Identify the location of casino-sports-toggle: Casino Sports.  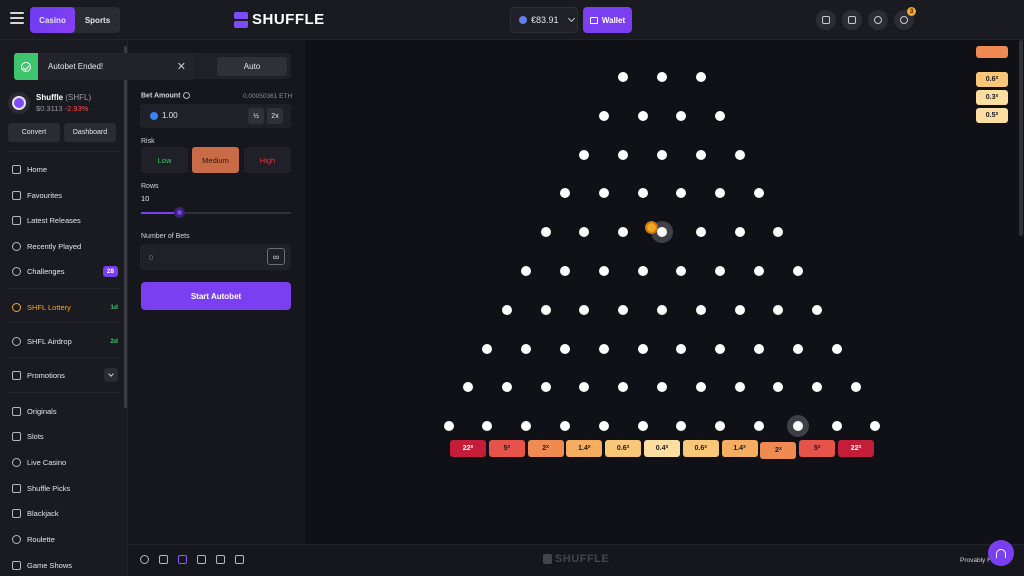
(75, 20).